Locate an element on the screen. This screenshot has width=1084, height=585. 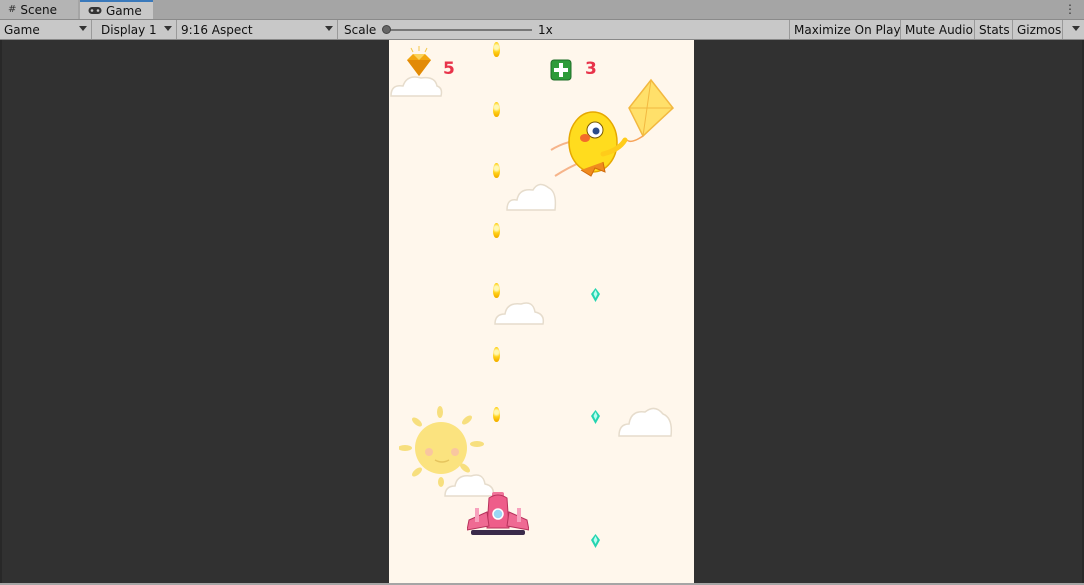
scale-label: Scale is located at coordinates (360, 29).